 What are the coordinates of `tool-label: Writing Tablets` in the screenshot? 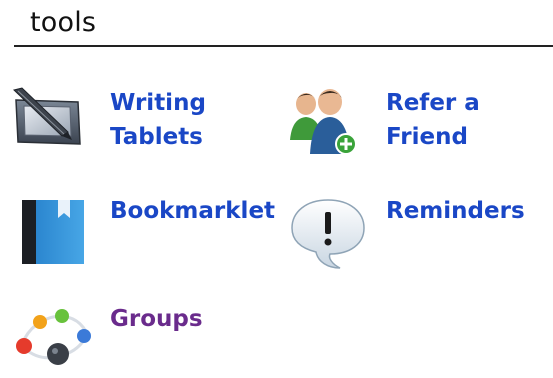 It's located at (158, 120).